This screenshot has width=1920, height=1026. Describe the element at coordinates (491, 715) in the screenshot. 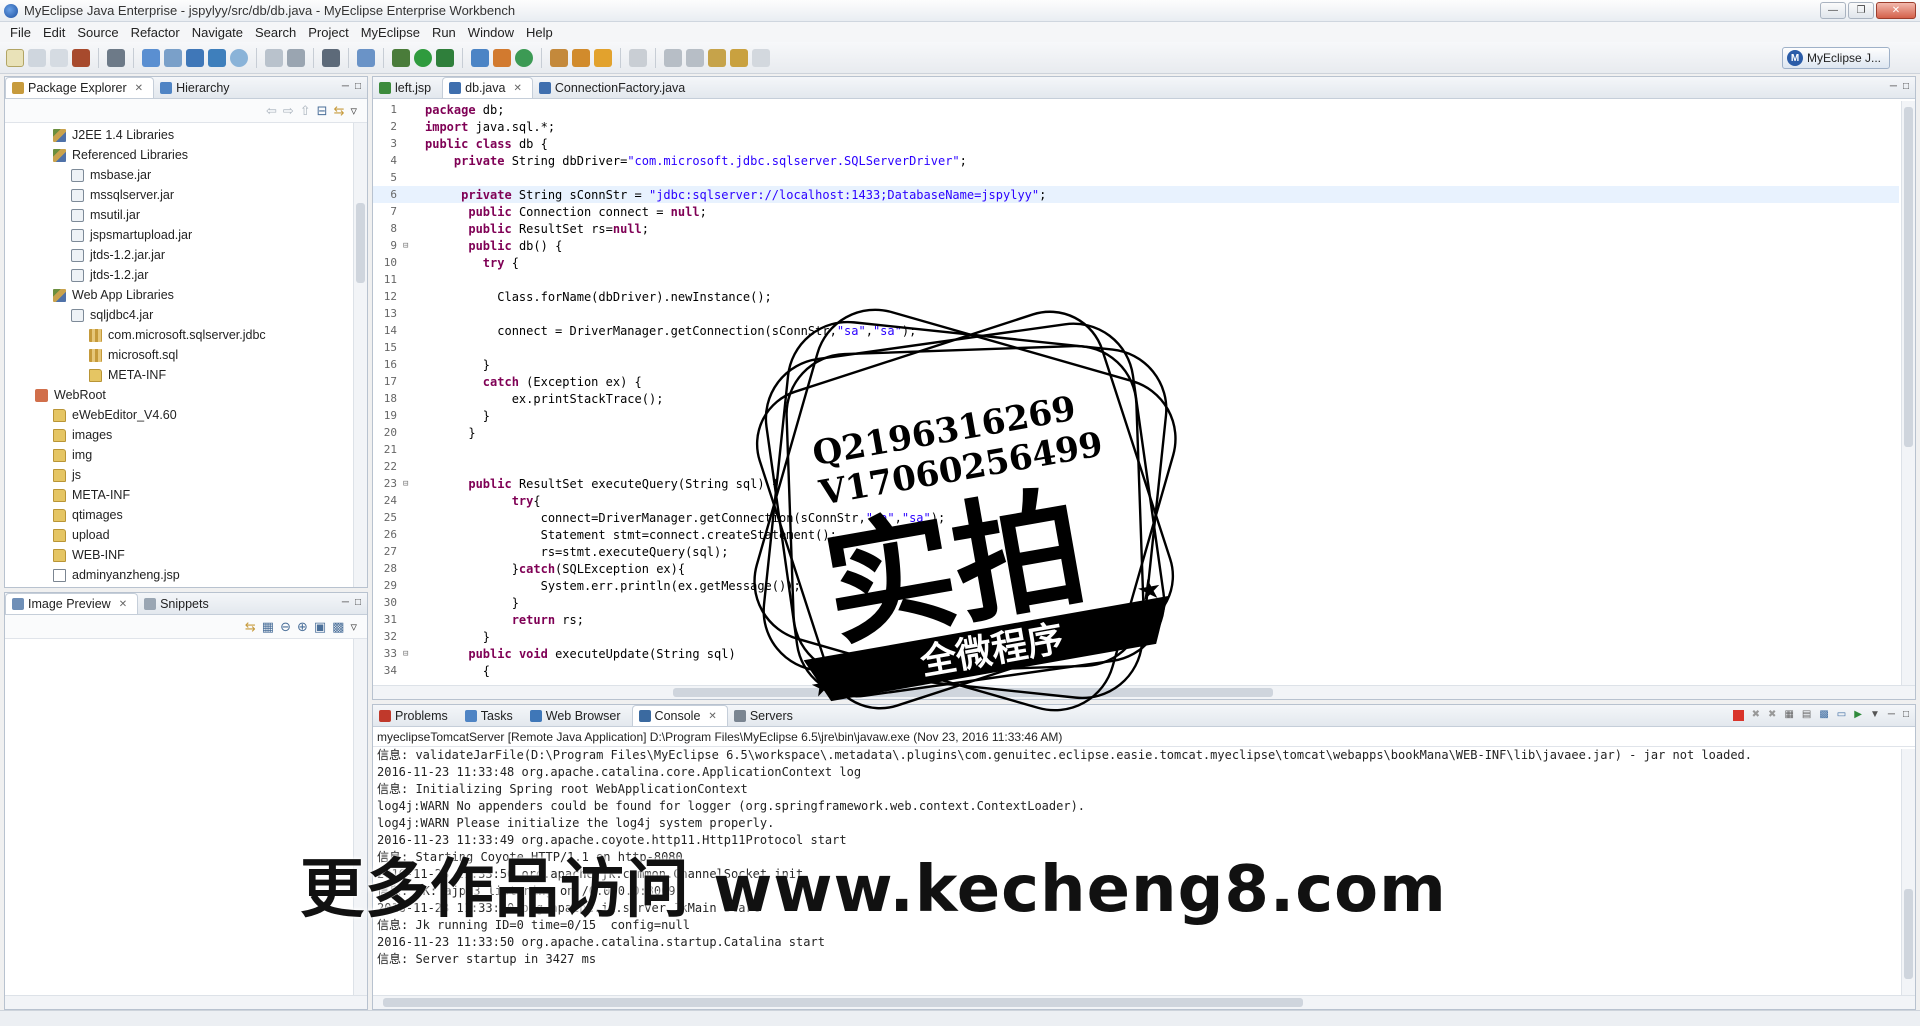

I see `tab-tasks: Tasks` at that location.